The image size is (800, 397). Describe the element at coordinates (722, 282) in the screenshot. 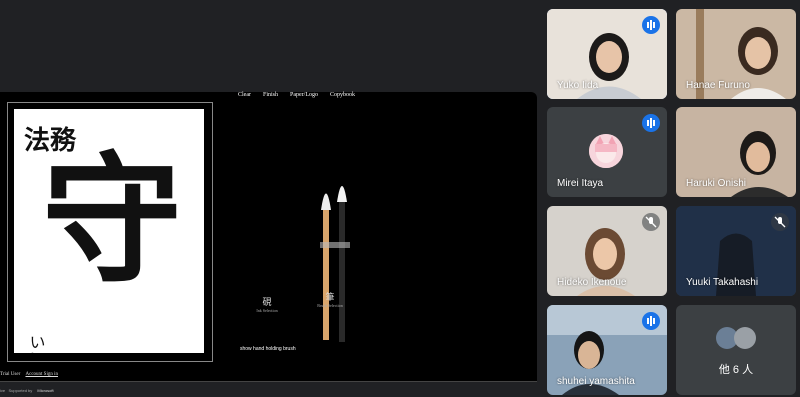

I see `participant-name: Yuuki Takahashi` at that location.